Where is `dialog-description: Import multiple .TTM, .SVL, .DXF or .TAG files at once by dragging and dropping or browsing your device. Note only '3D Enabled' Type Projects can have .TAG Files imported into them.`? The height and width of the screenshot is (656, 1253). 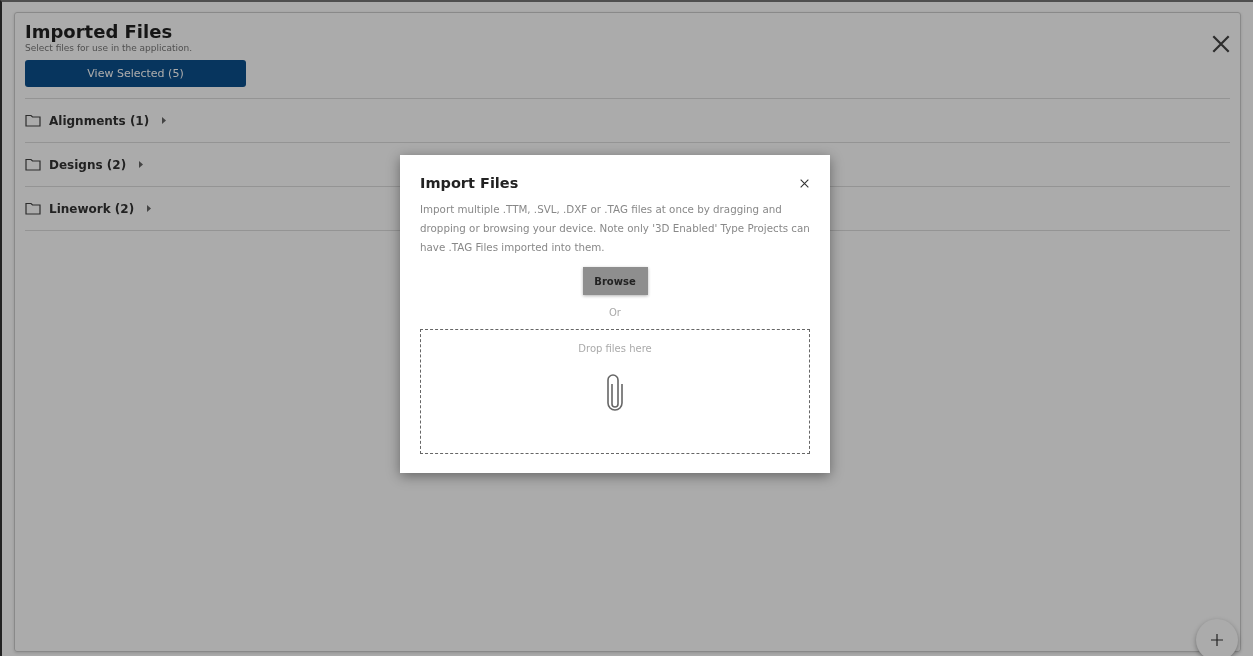 dialog-description: Import multiple .TTM, .SVL, .DXF or .TAG files at once by dragging and dropping or browsing your device. Note only '3D Enabled' Type Projects can have .TAG Files imported into them. is located at coordinates (615, 228).